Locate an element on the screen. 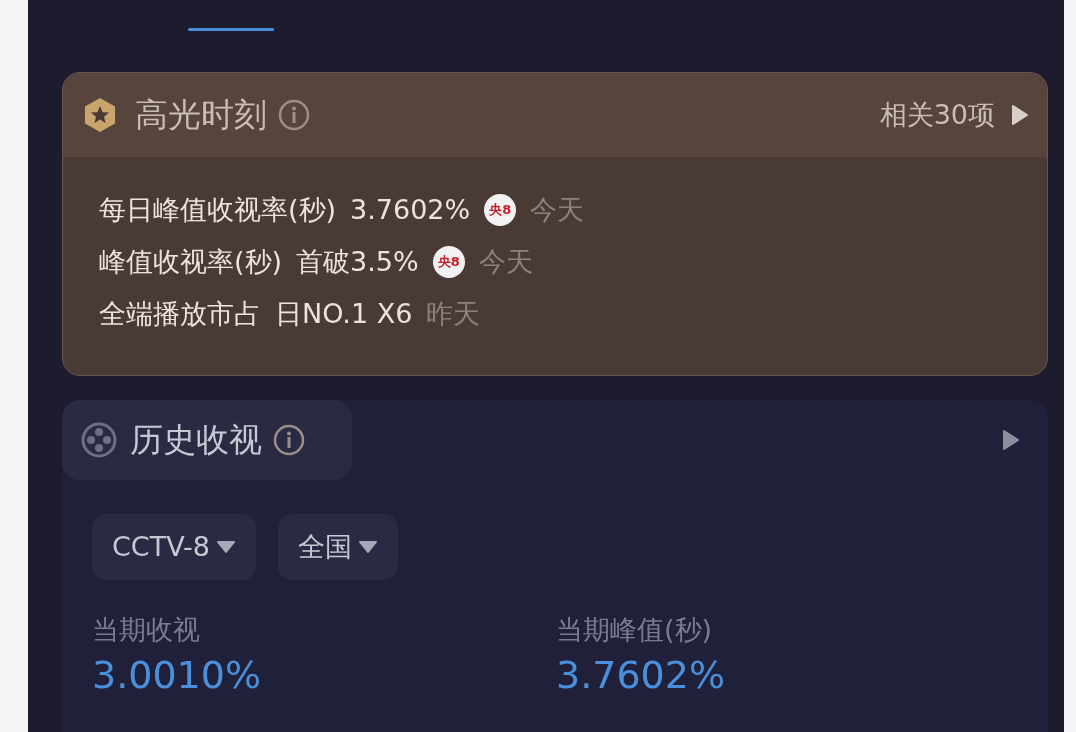 The image size is (1076, 732). highlight-value: 3.7602% is located at coordinates (410, 210).